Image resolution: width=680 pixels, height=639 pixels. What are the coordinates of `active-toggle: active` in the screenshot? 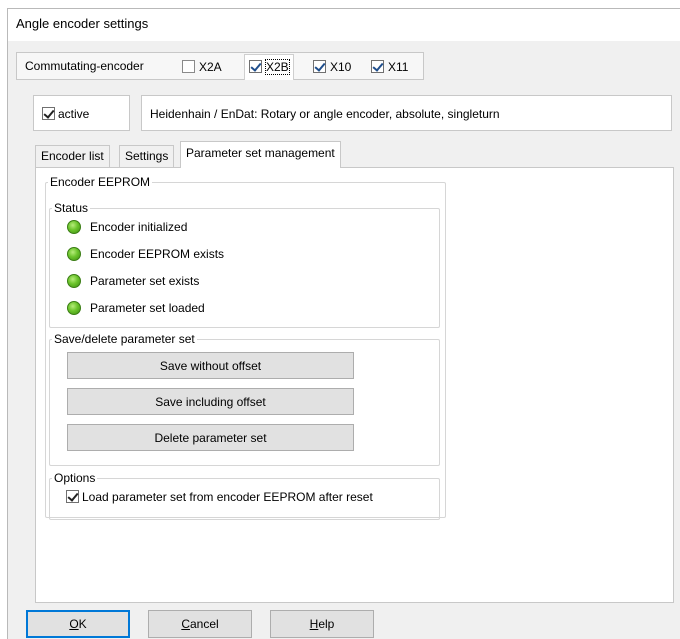 It's located at (81, 113).